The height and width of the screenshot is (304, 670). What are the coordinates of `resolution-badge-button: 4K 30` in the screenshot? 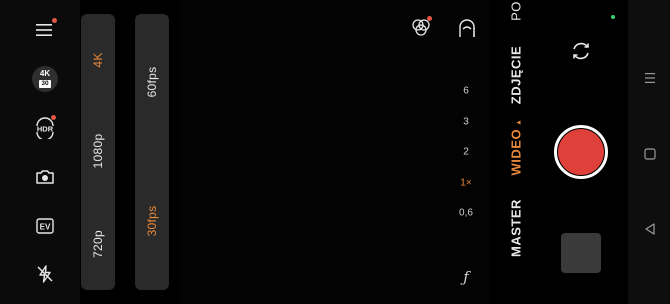 It's located at (45, 79).